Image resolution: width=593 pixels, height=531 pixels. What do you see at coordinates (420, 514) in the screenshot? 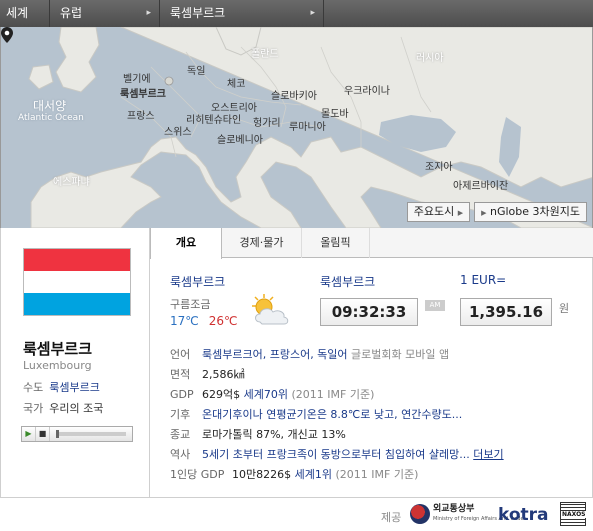
I see `mofa-emblem-icon` at bounding box center [420, 514].